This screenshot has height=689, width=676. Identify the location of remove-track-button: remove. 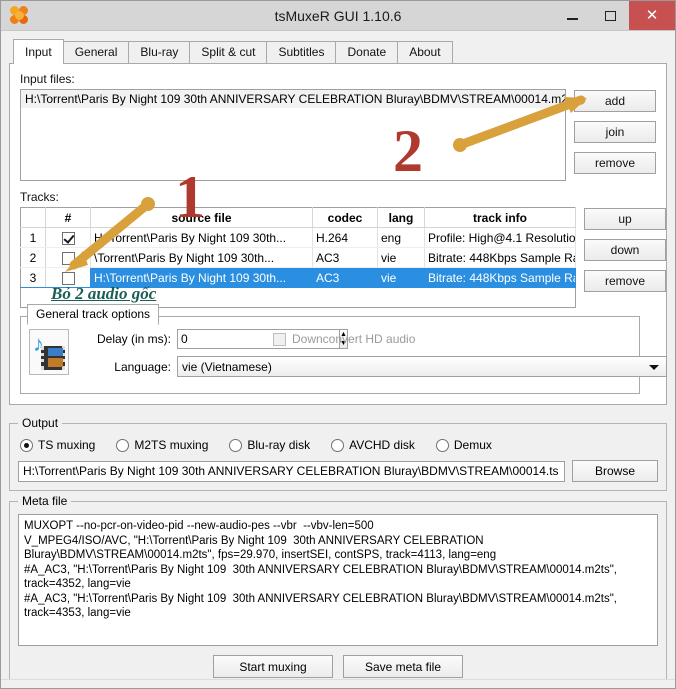
(625, 281).